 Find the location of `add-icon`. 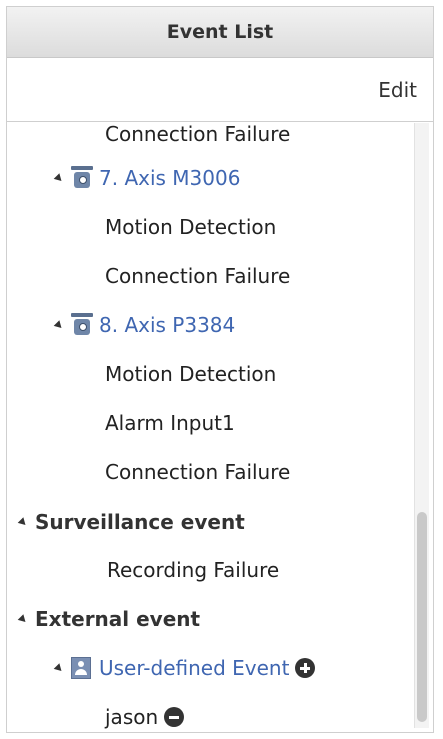

add-icon is located at coordinates (305, 668).